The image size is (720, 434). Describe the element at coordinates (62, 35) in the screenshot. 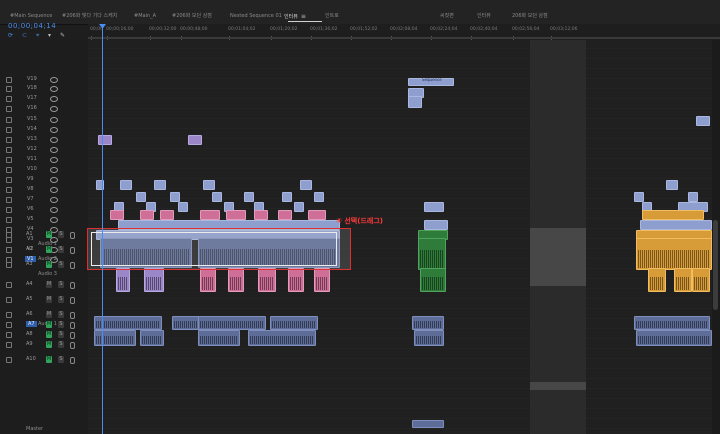

I see `wrench-icon: ✎` at that location.